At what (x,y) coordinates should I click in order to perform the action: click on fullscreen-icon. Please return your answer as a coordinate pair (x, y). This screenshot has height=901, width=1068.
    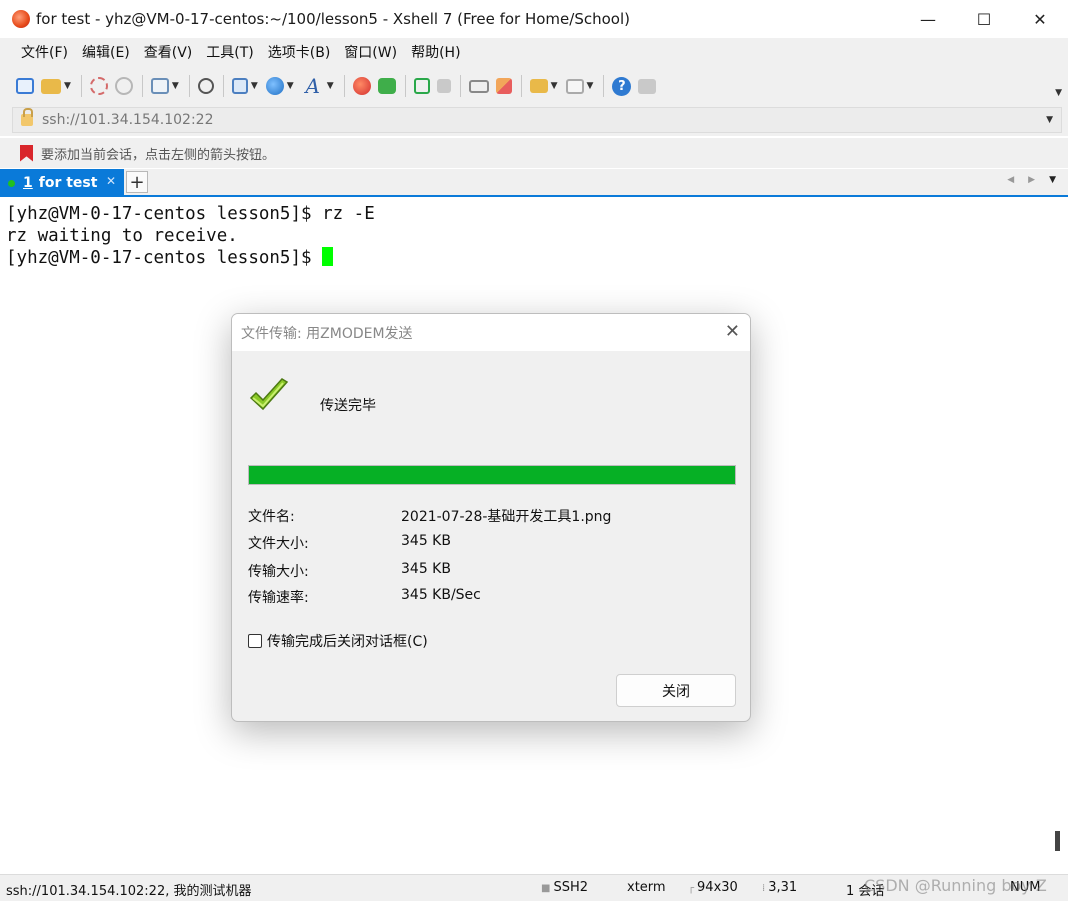
    Looking at the image, I should click on (421, 86).